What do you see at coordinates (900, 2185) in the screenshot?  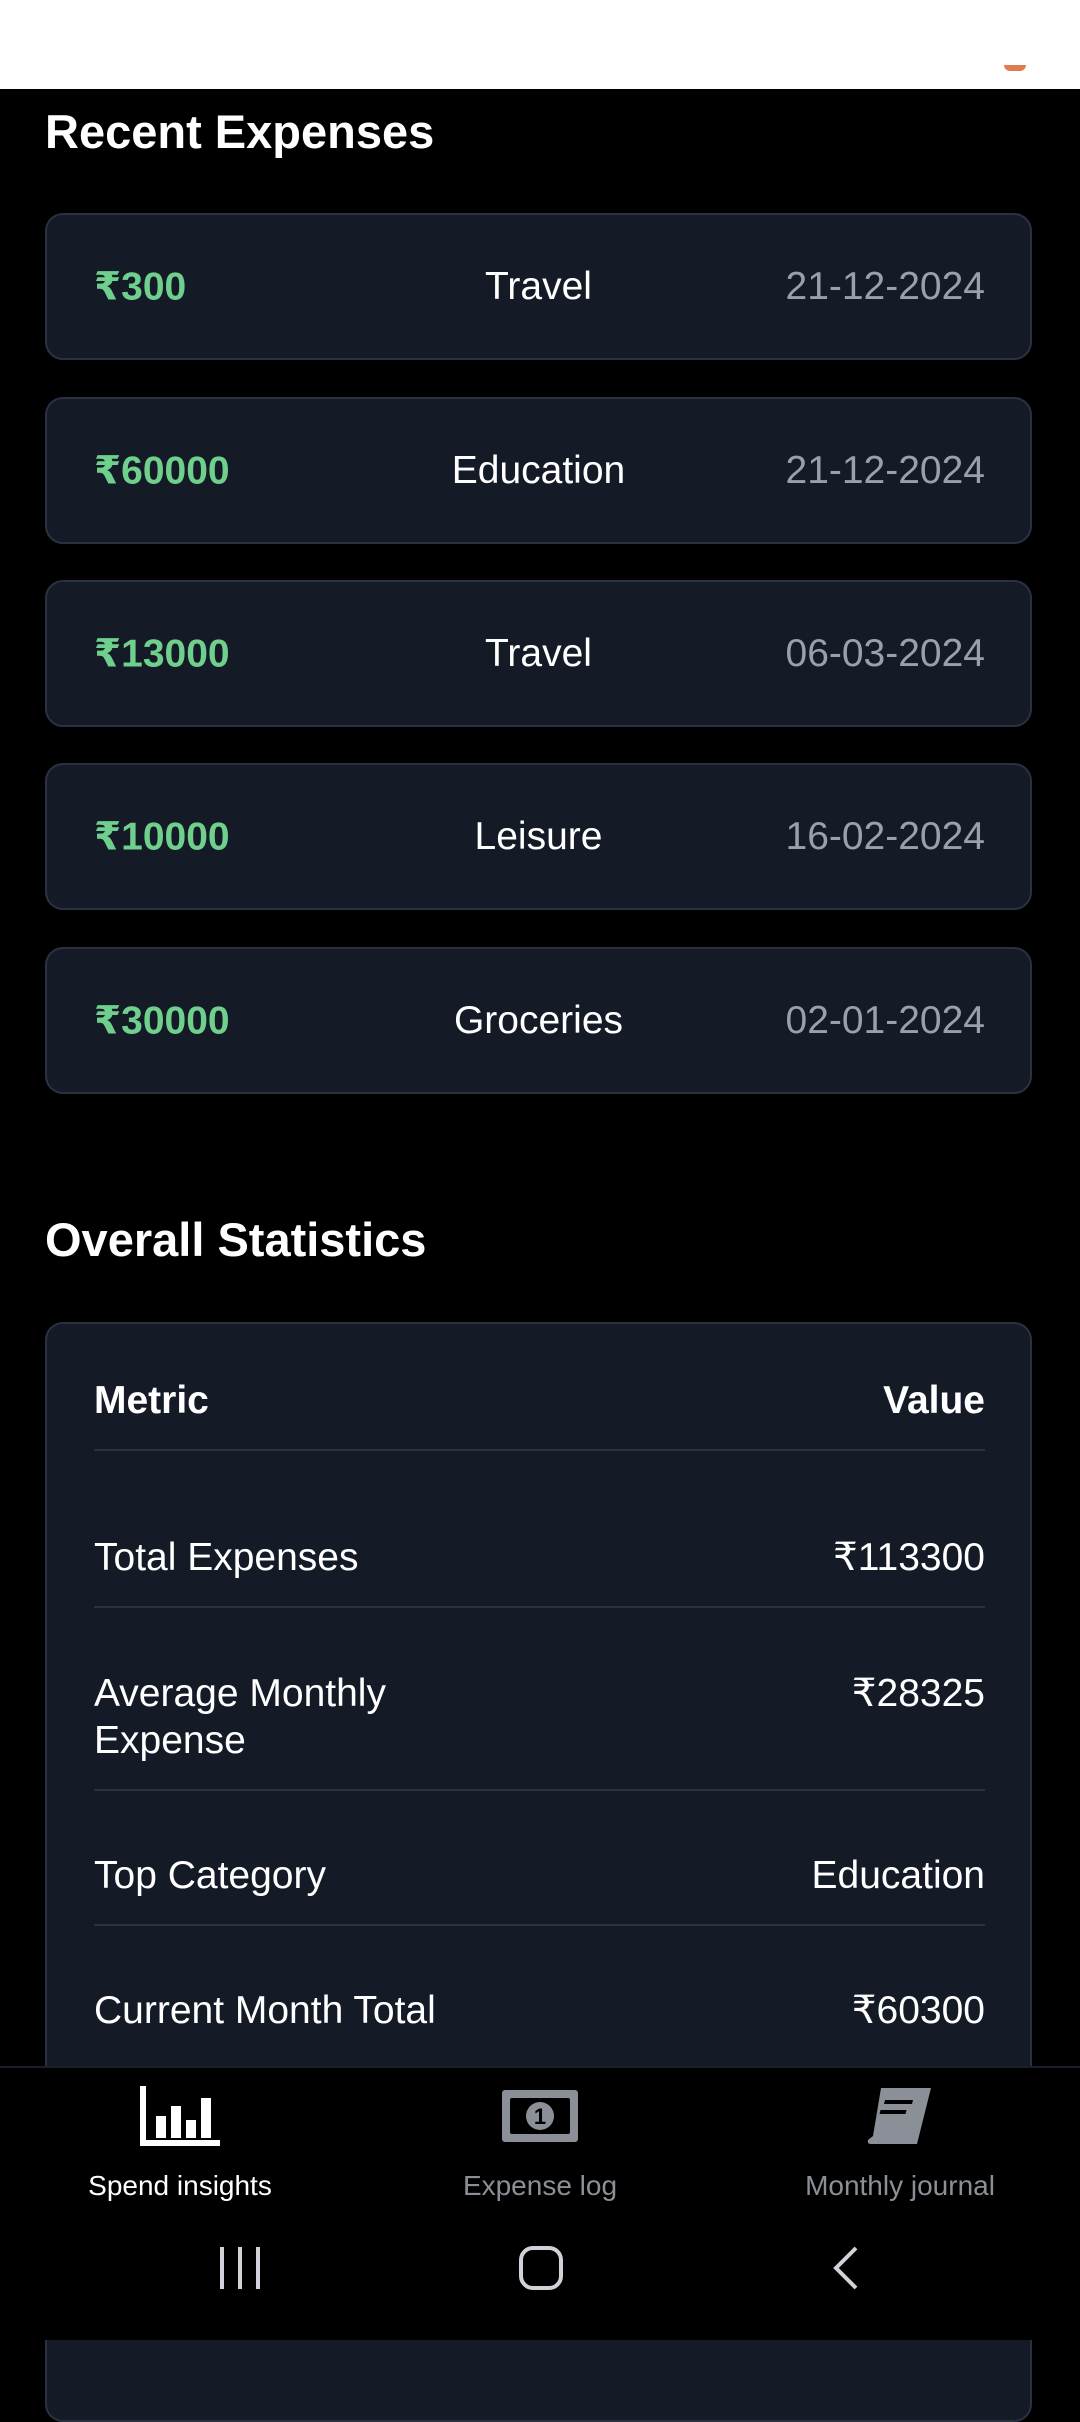 I see `nav-label: Monthly journal` at bounding box center [900, 2185].